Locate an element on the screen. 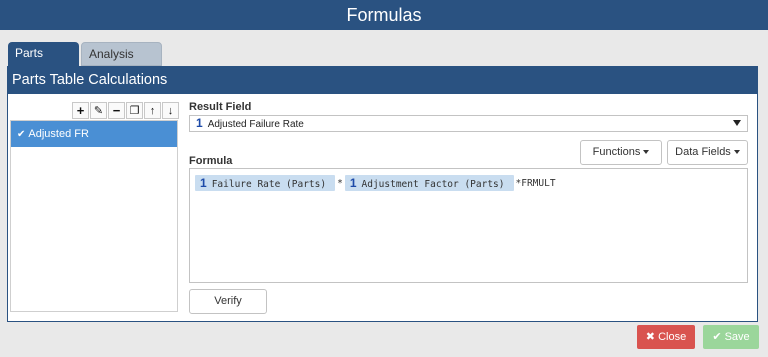 Image resolution: width=768 pixels, height=357 pixels. token-text: Adjustment Factor (Parts) is located at coordinates (433, 184).